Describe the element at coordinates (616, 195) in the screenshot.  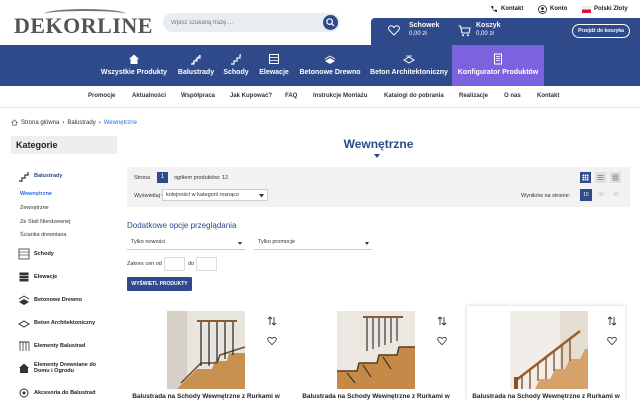
I see `per-page-45: 45` at that location.